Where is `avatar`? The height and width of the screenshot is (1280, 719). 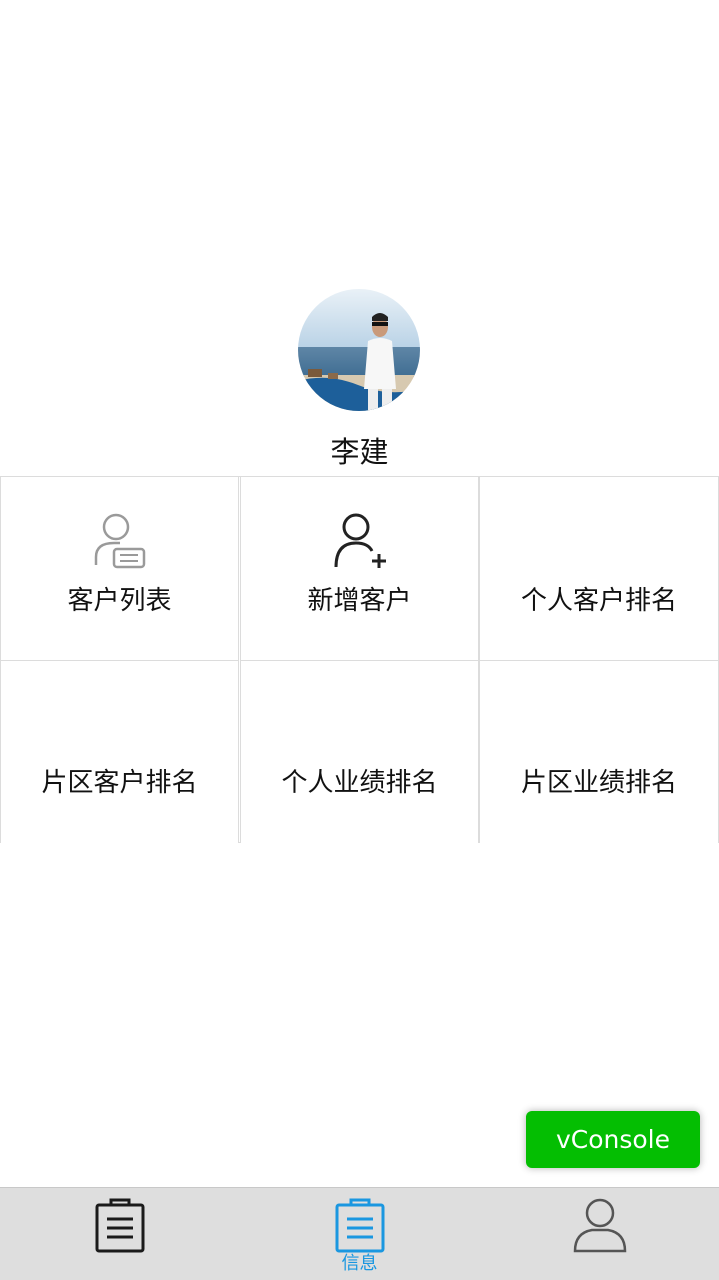 avatar is located at coordinates (359, 350).